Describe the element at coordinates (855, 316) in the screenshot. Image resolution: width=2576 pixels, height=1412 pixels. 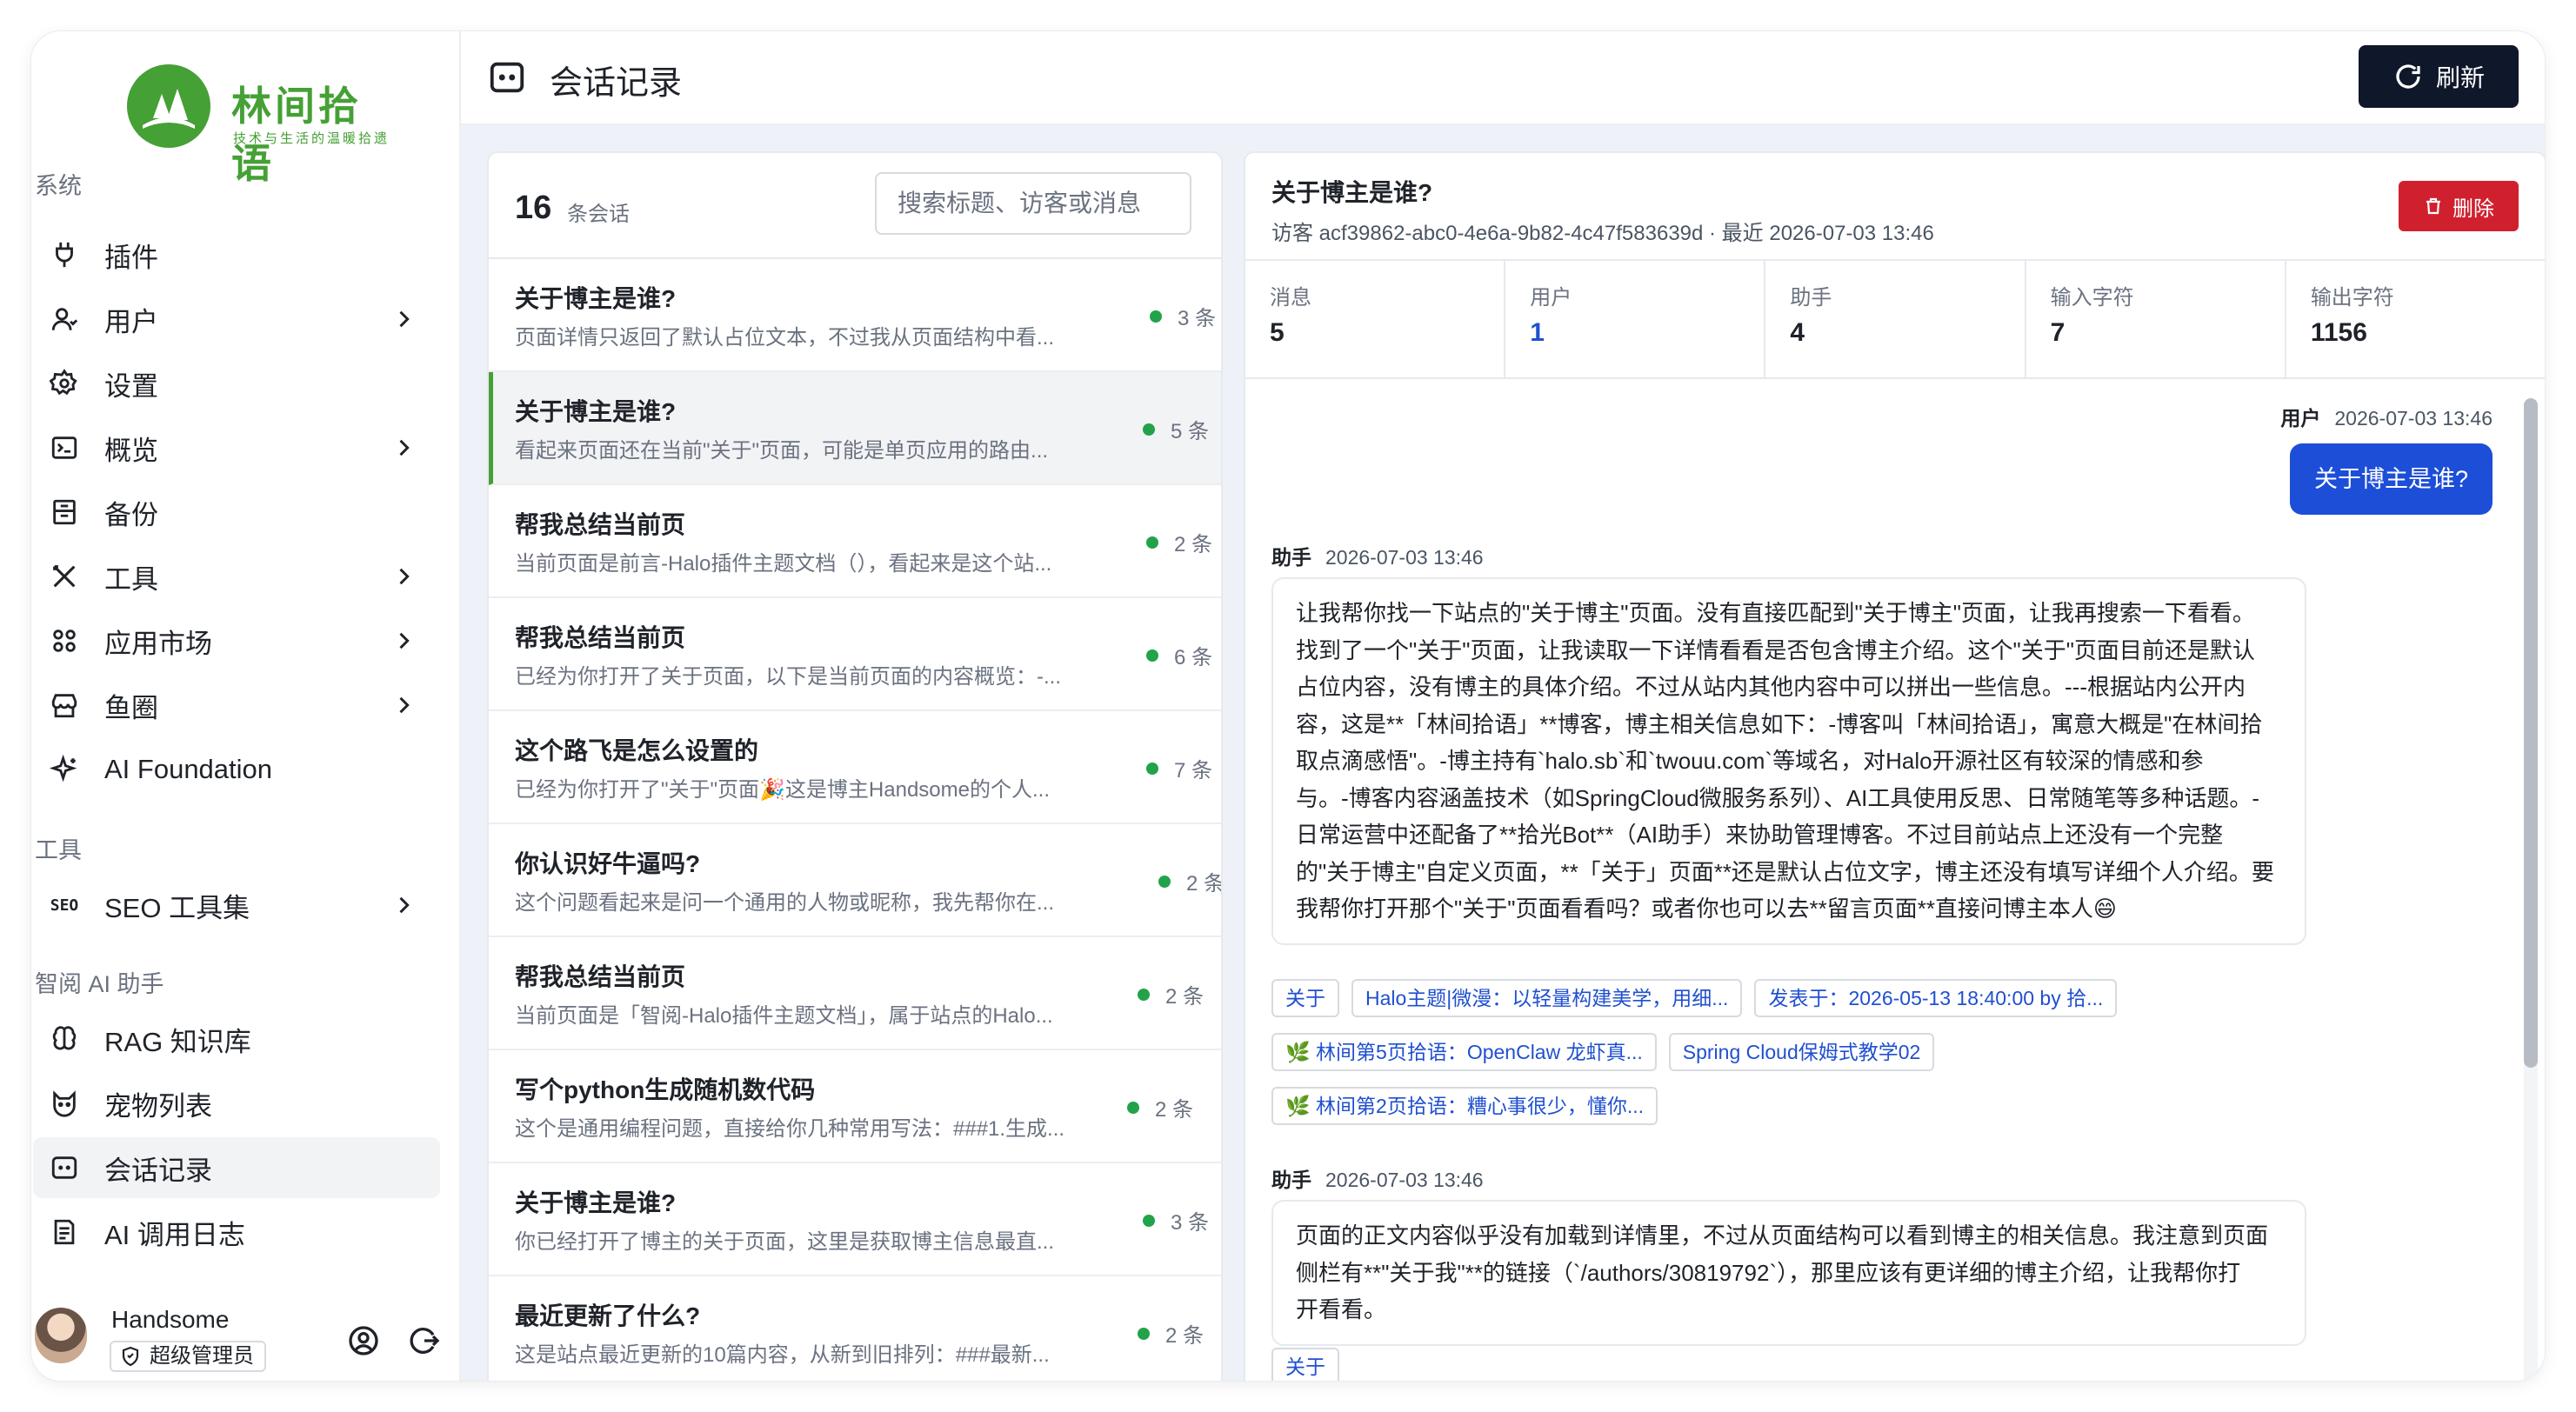
I see `conversation-item: 关于博主是谁? 页面详情只返回了默认占位文本，不过我从页面结构中看... 3 条` at that location.